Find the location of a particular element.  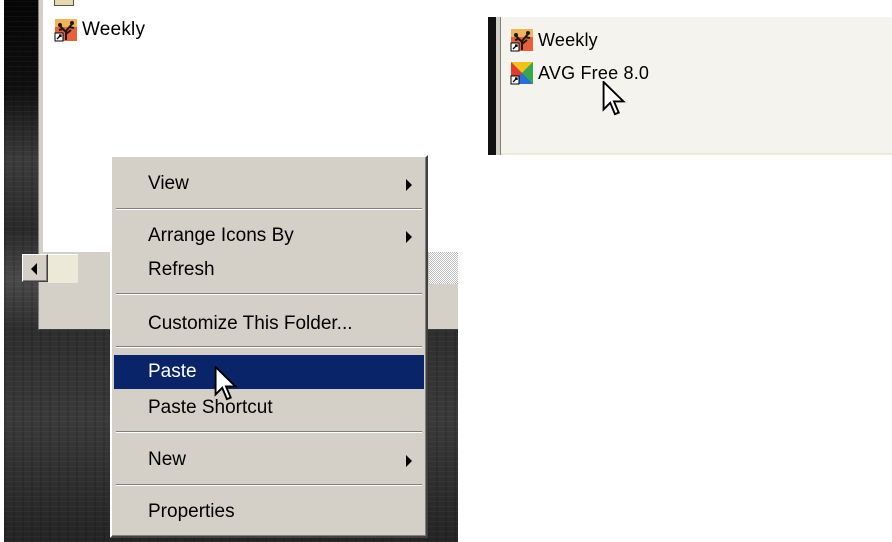

scroll-left-button is located at coordinates (35, 268).